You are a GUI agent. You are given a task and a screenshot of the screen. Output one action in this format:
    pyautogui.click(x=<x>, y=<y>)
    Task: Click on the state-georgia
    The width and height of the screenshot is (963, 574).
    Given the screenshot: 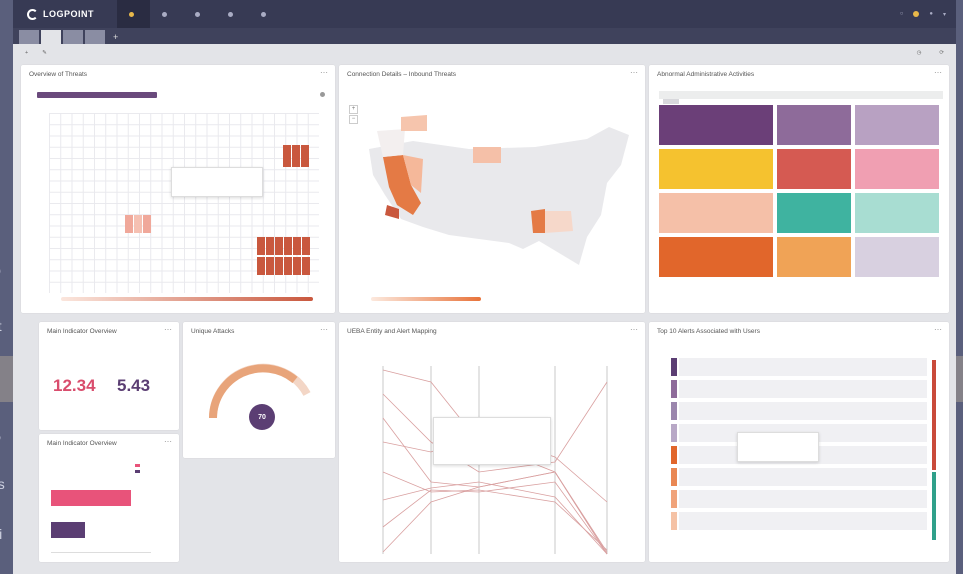 What is the action you would take?
    pyautogui.click(x=559, y=222)
    